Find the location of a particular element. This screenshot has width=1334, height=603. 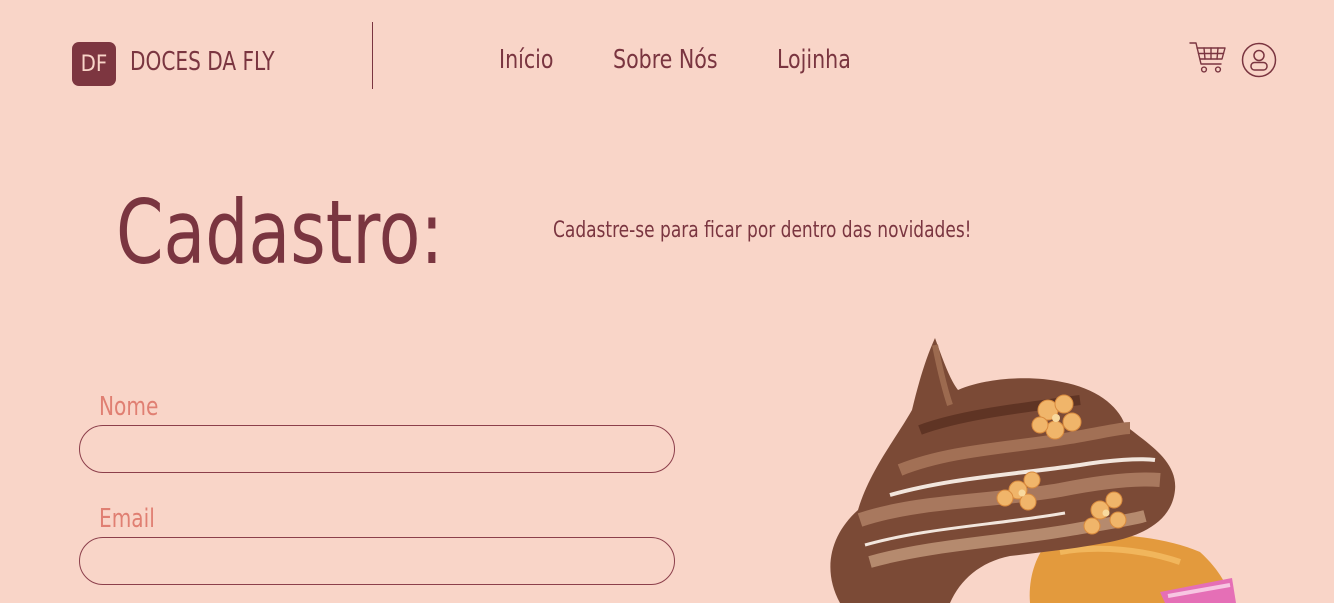

header-divider is located at coordinates (372, 55).